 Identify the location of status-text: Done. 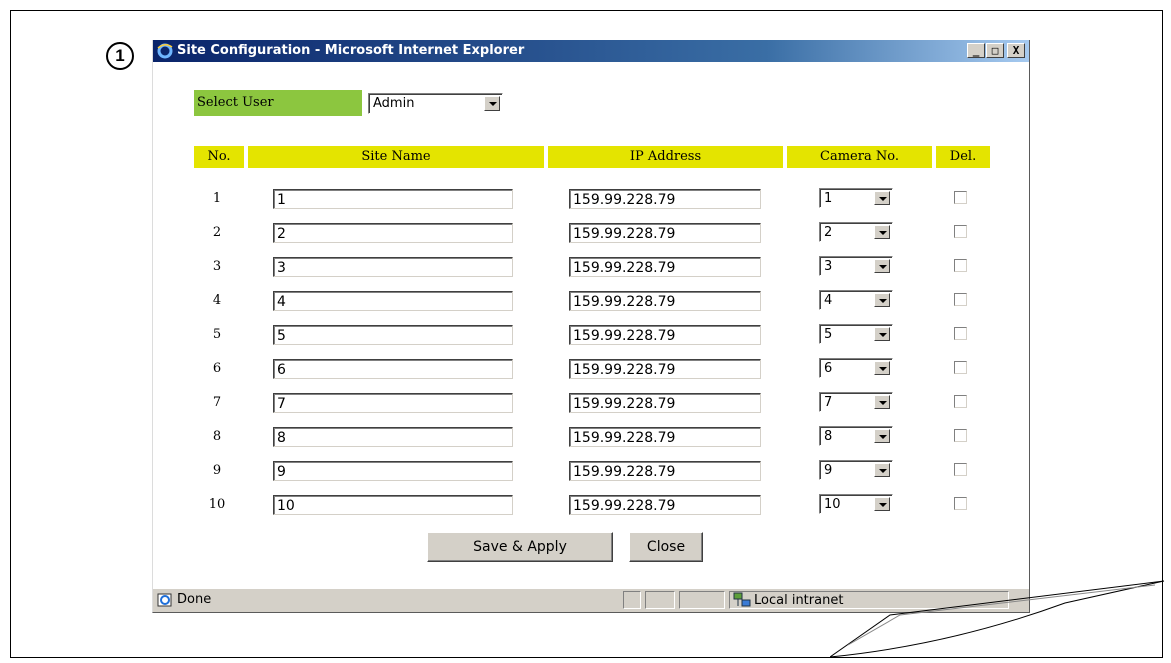
(194, 599).